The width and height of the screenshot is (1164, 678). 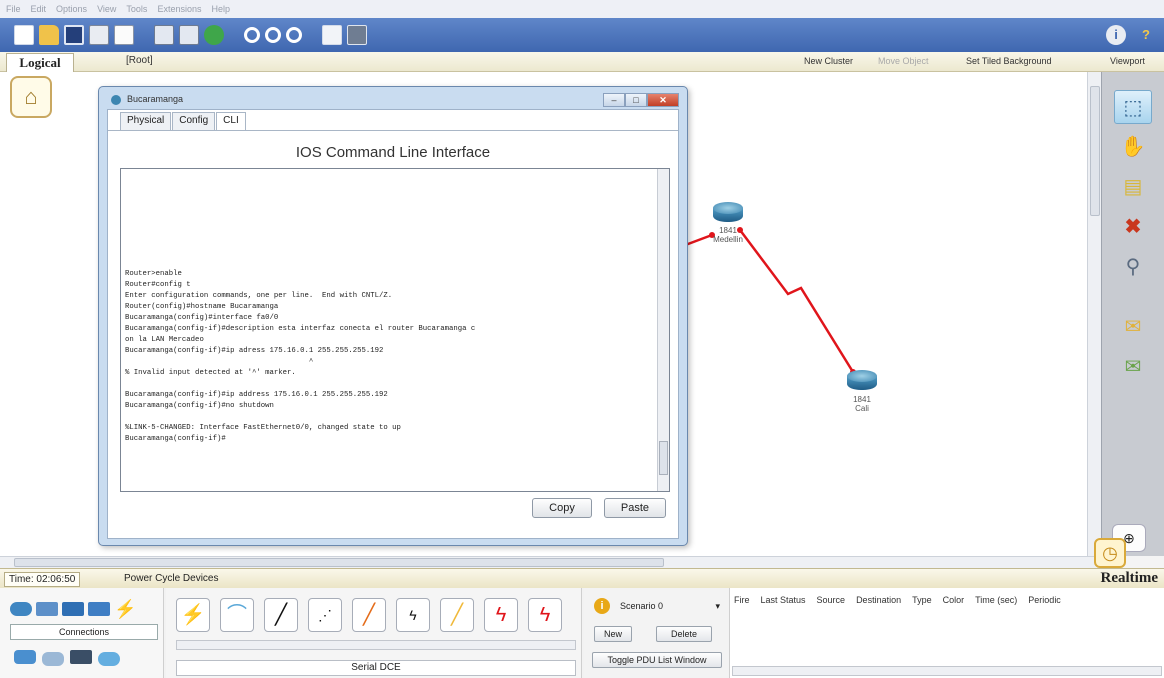 What do you see at coordinates (1094, 314) in the screenshot?
I see `canvas-vertical-scrollbar` at bounding box center [1094, 314].